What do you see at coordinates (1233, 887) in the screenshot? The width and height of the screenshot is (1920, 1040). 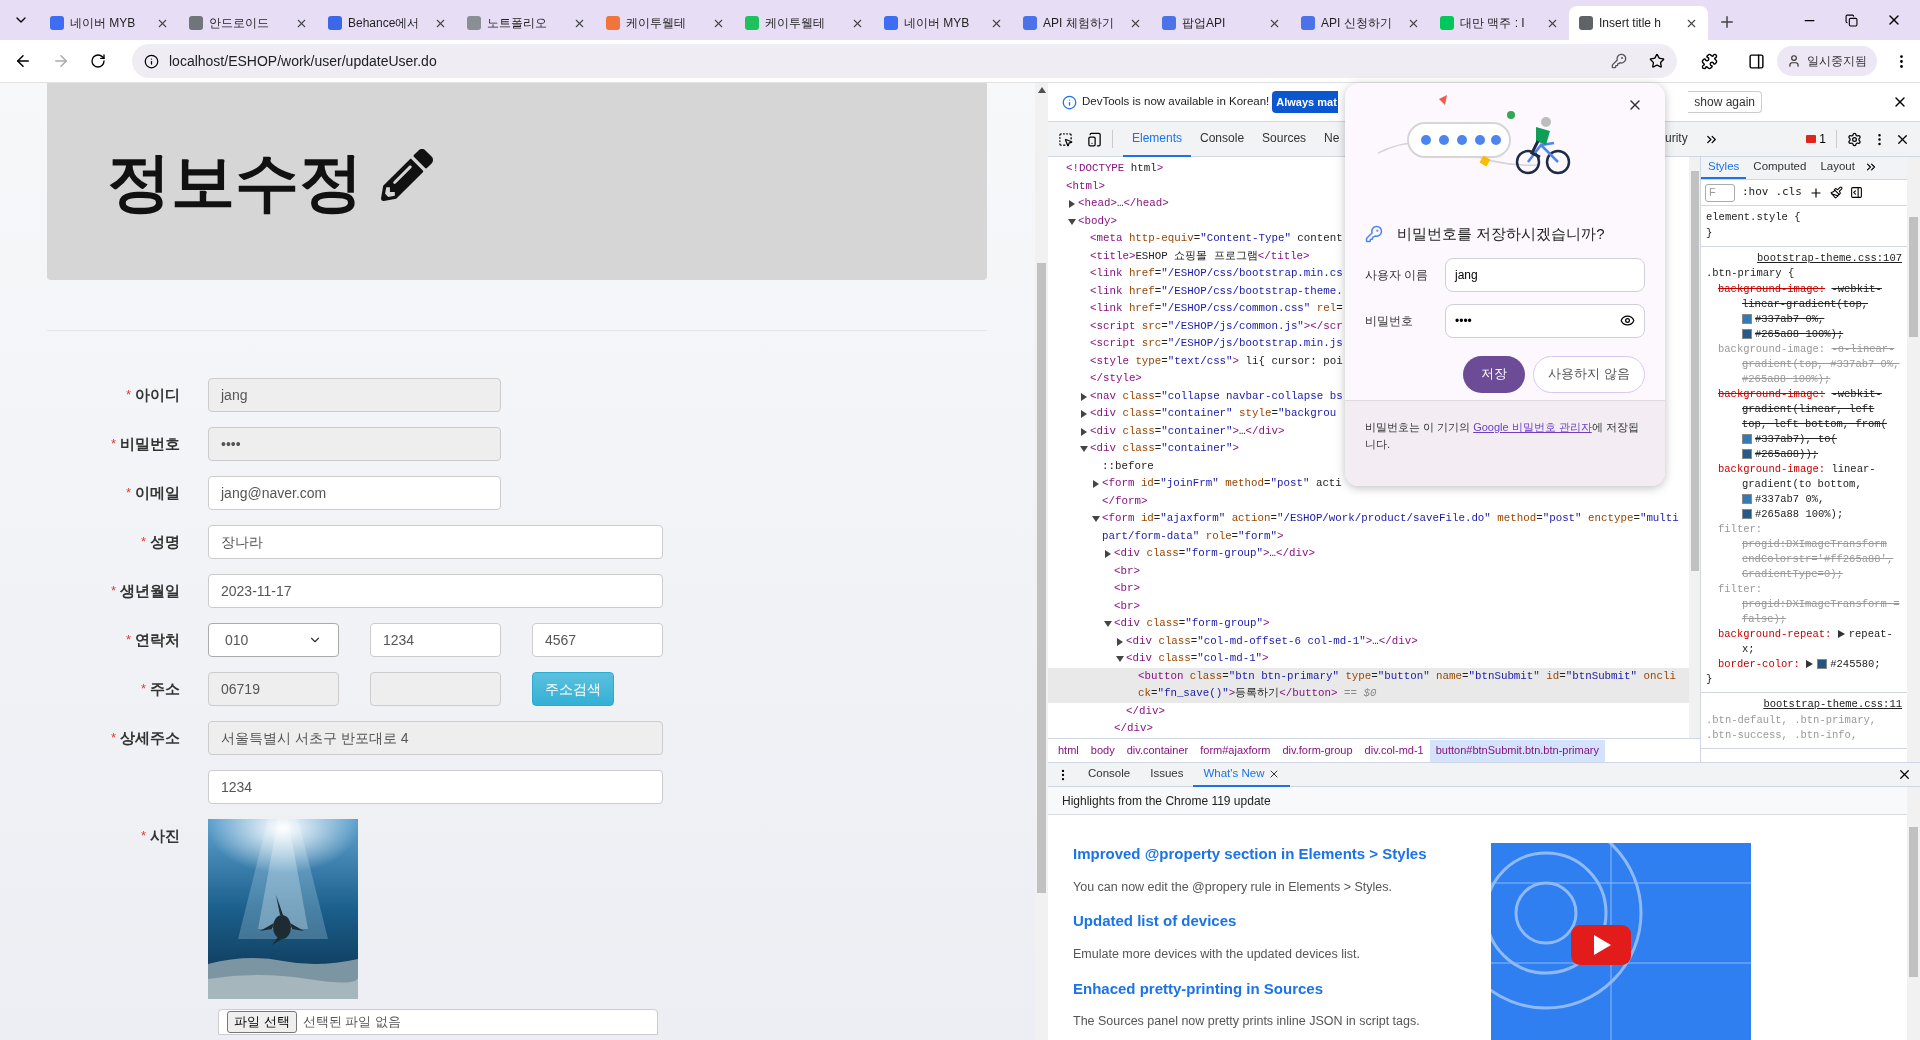 I see `article-text: You can now edit the @propery rule in Elements > Styles.` at bounding box center [1233, 887].